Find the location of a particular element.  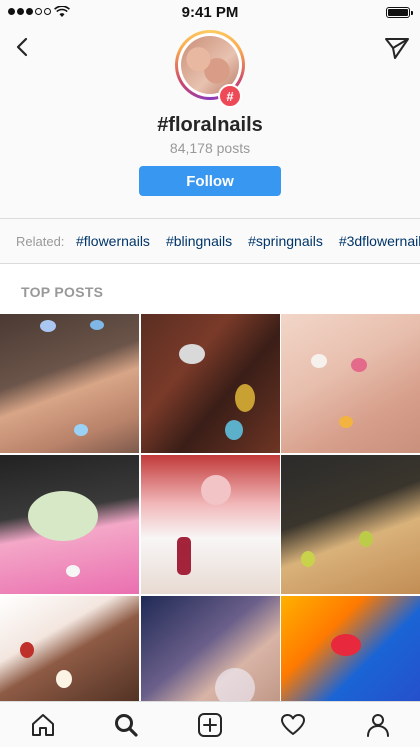

tab-search is located at coordinates (126, 725).